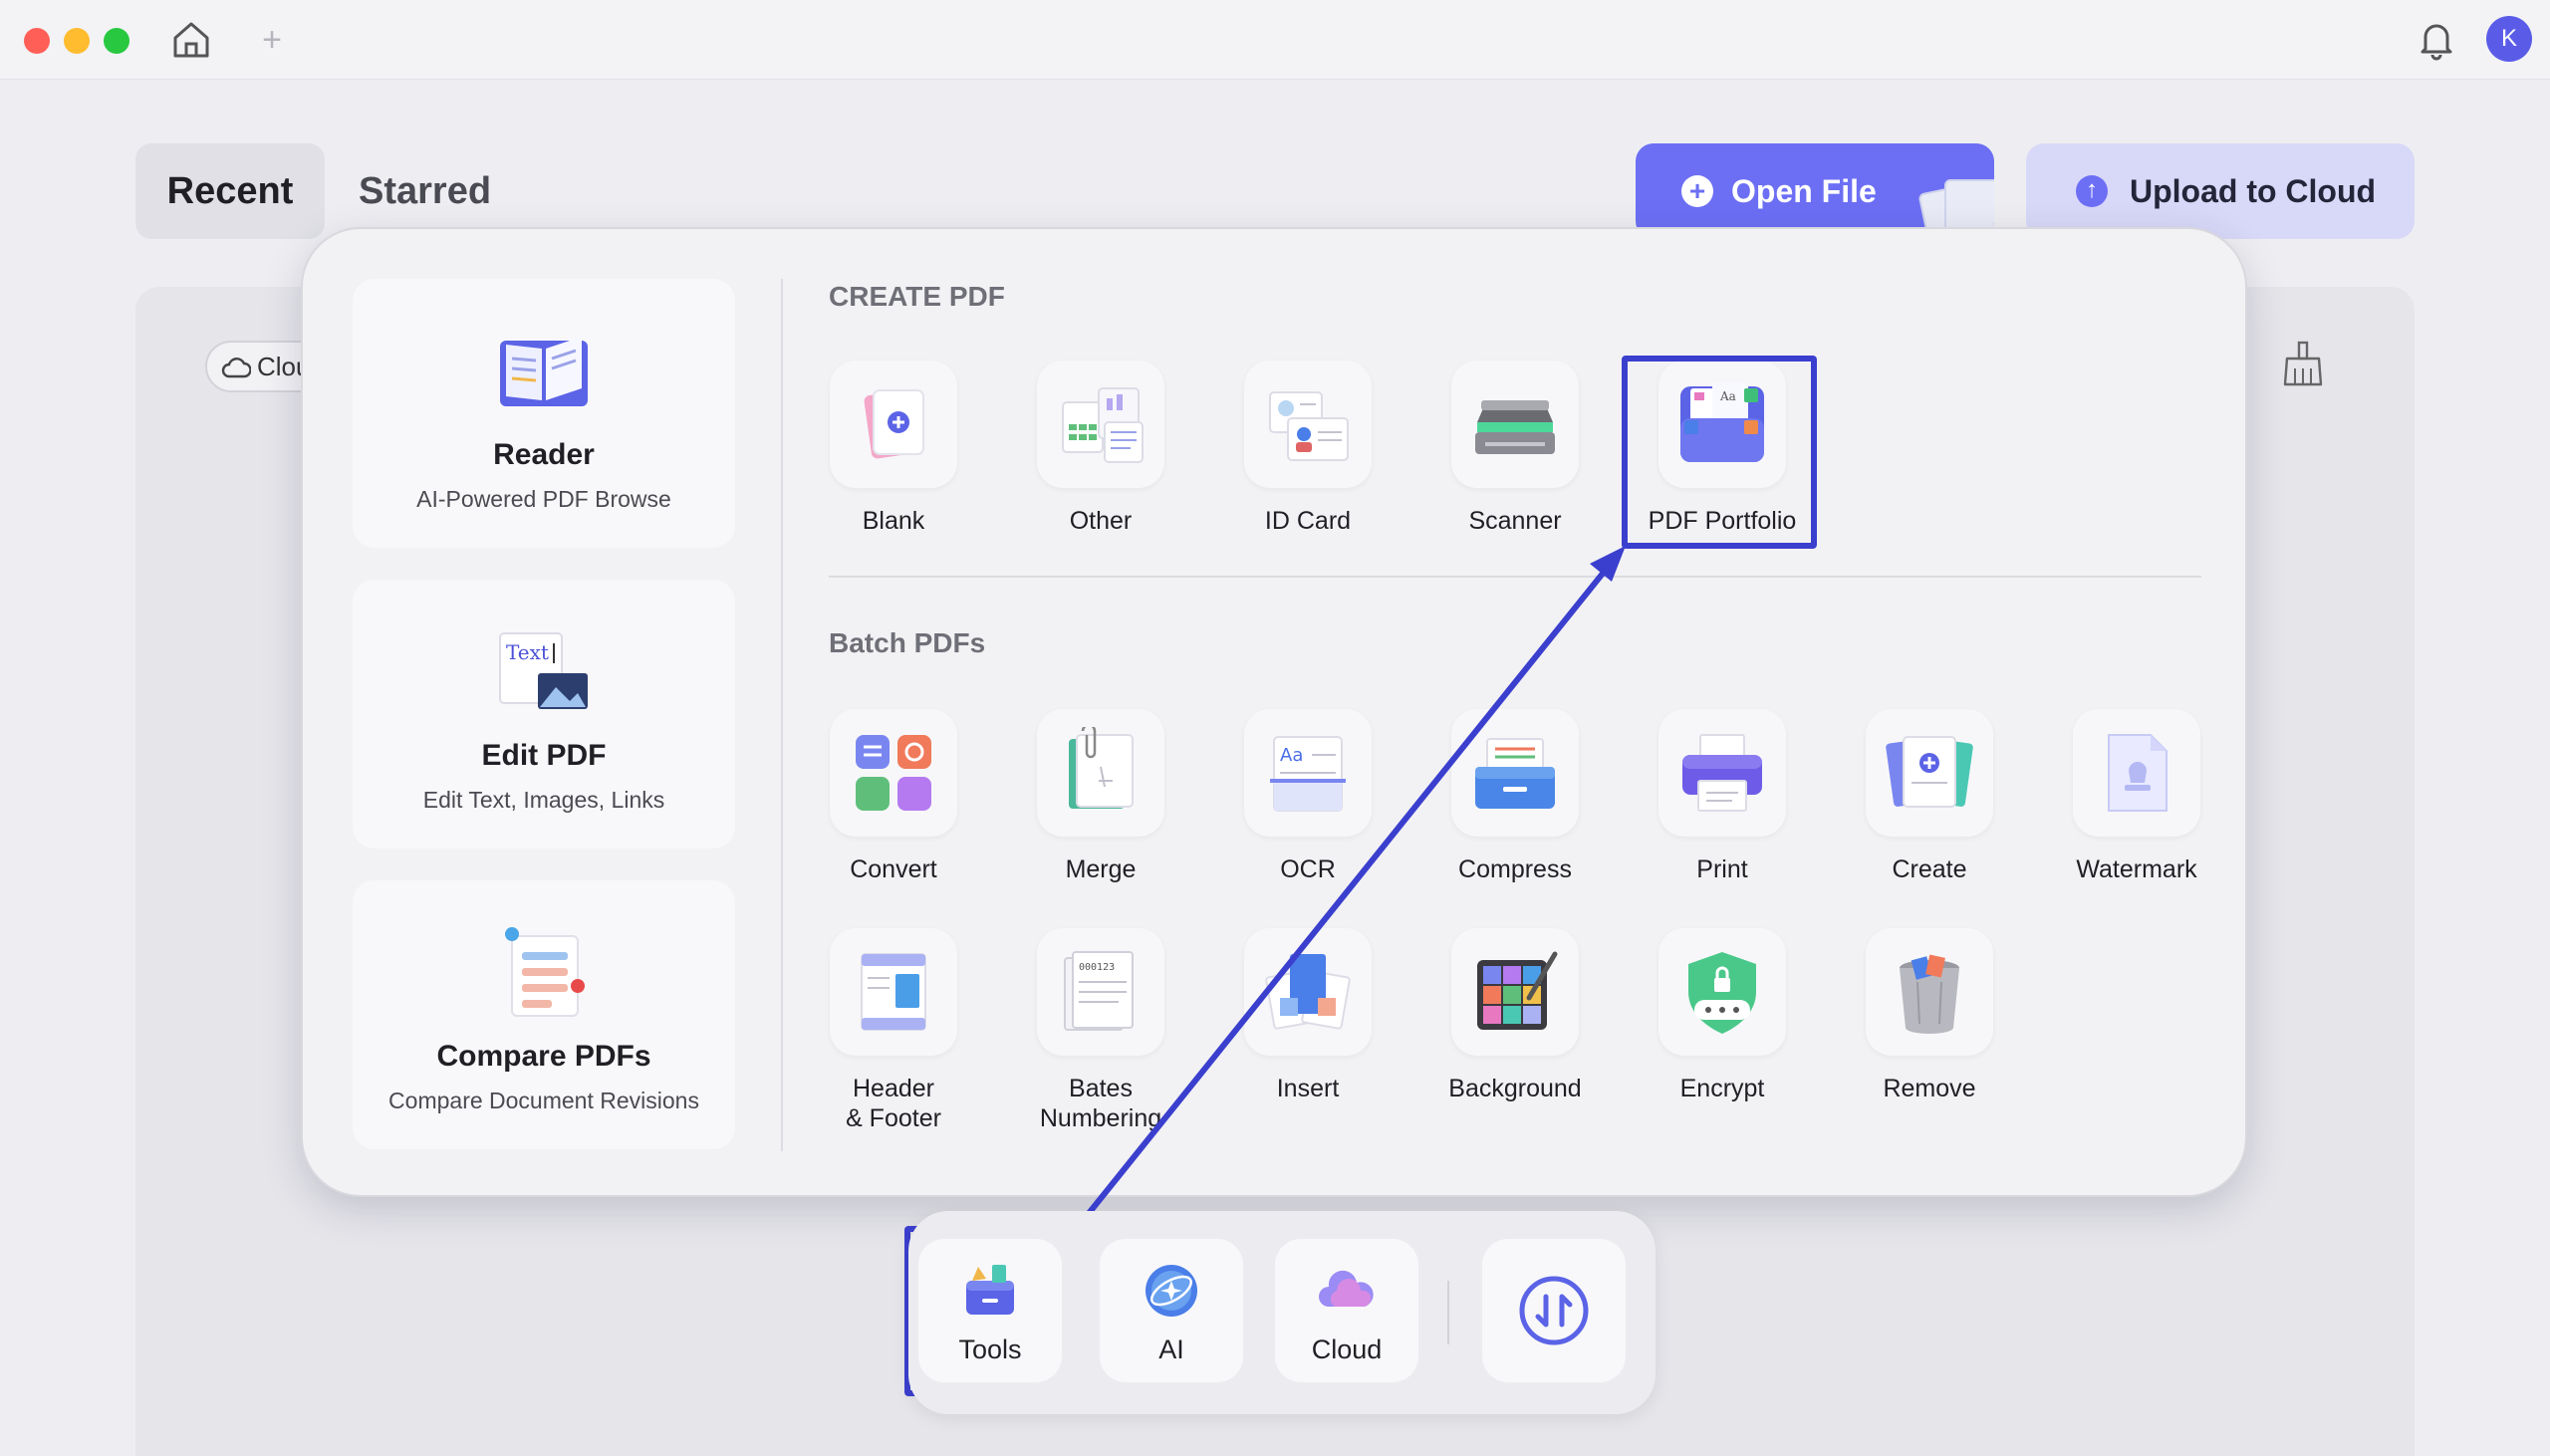  Describe the element at coordinates (543, 670) in the screenshot. I see `edit-text-icon: Text` at that location.